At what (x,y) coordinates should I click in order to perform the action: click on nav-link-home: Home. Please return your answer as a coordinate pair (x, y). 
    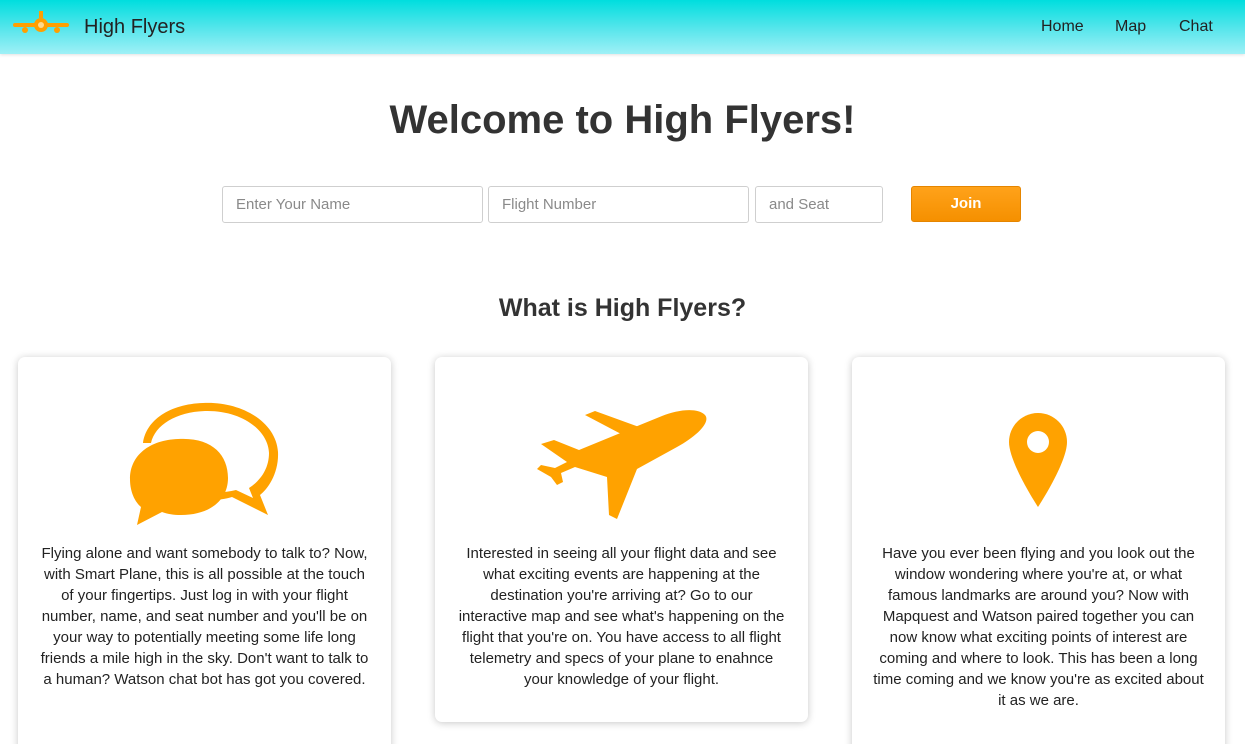
    Looking at the image, I should click on (1062, 27).